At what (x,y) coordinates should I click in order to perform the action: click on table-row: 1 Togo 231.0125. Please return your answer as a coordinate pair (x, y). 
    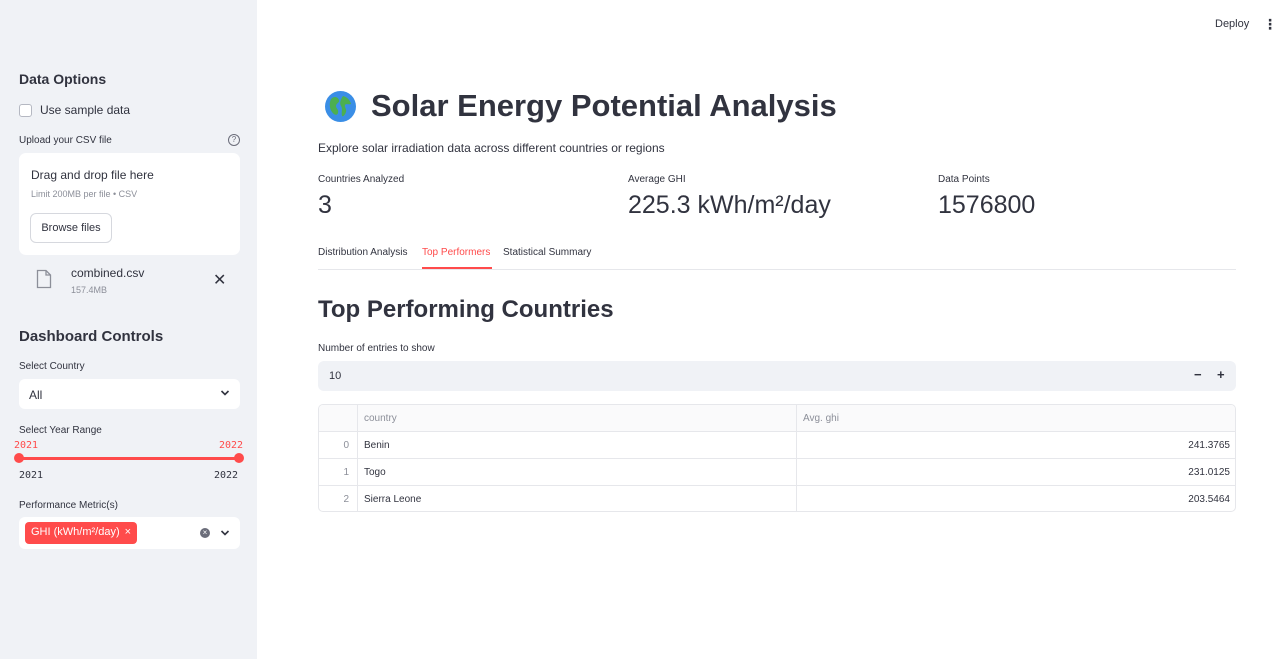
    Looking at the image, I should click on (777, 472).